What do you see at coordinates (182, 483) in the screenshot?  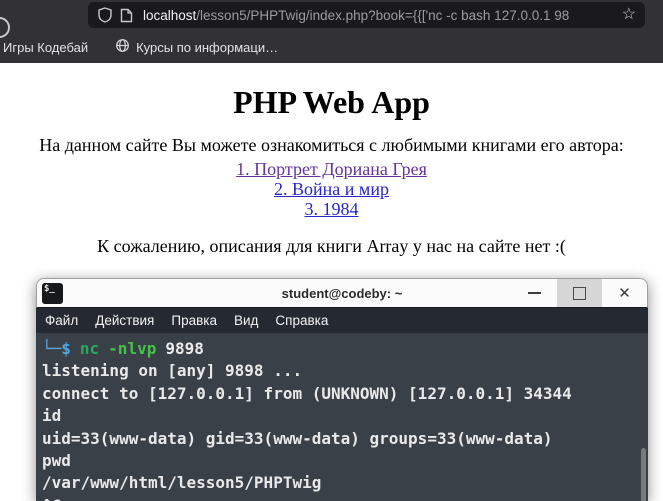 I see `terminal-output-line: /var/www/html/lesson5/PHPTwig` at bounding box center [182, 483].